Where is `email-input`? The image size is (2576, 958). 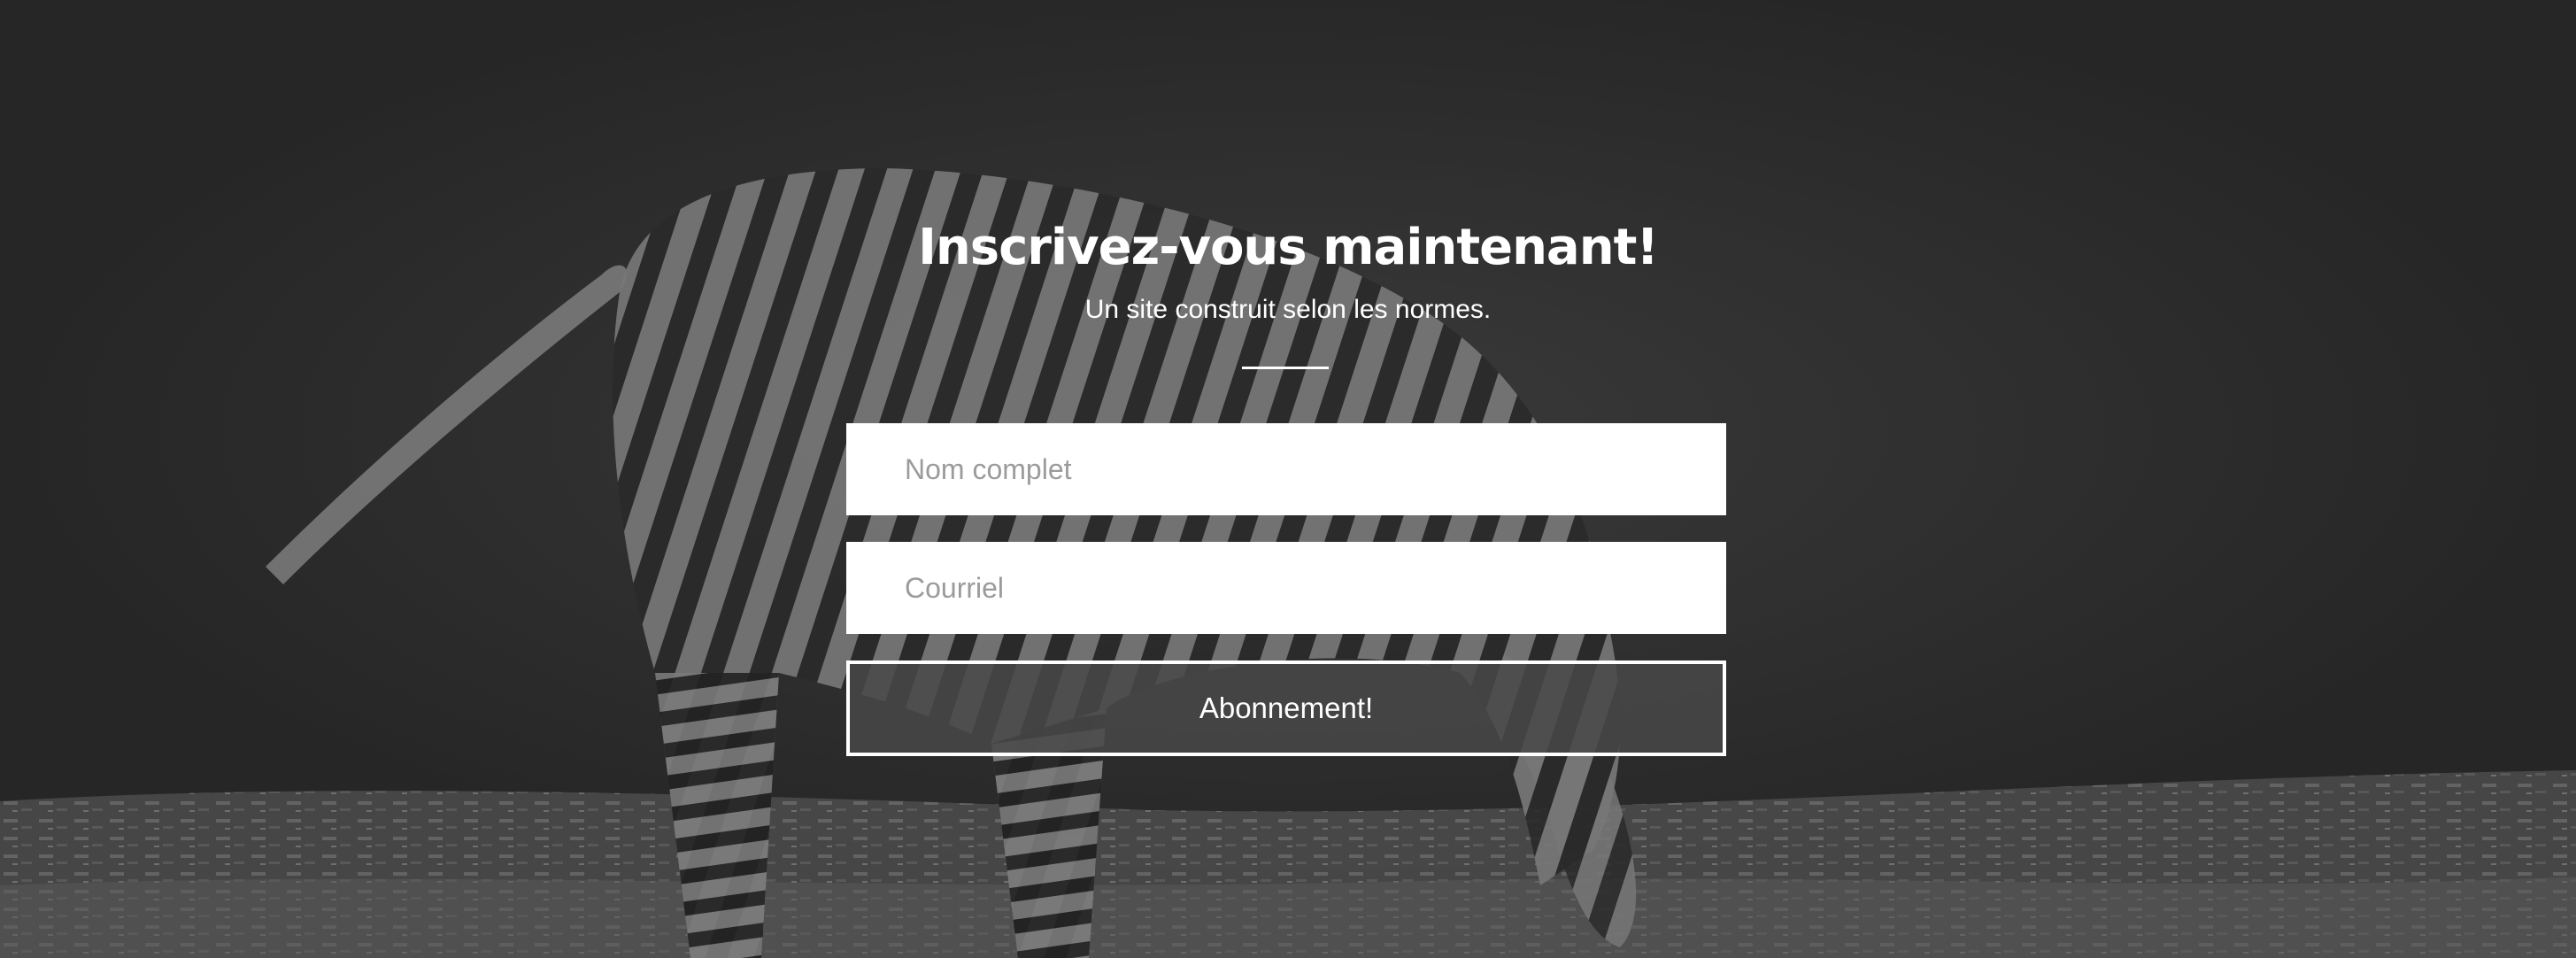
email-input is located at coordinates (1286, 588).